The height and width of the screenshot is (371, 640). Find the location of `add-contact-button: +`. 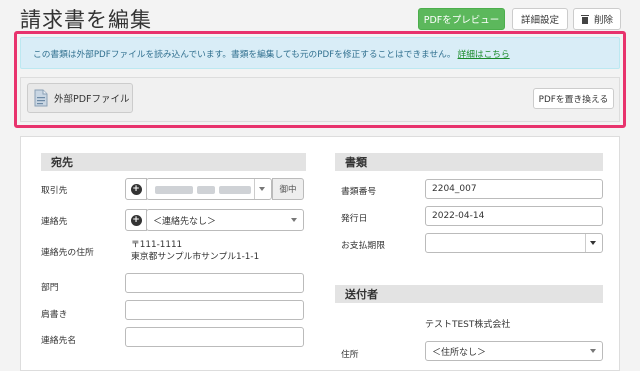

add-contact-button: + is located at coordinates (136, 220).